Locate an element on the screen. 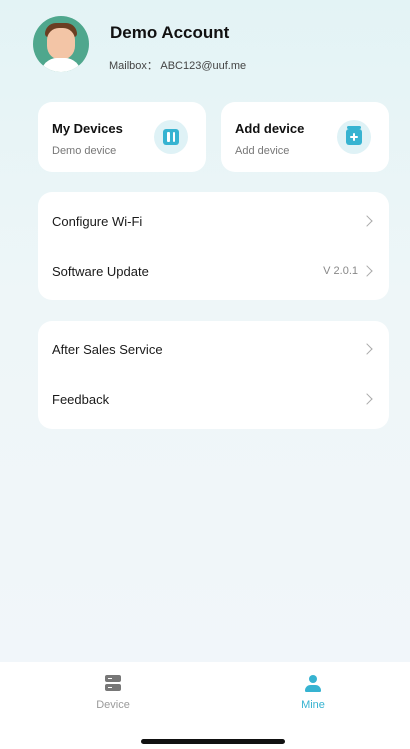  bottom-tab-bar: Device Mine is located at coordinates (205, 705).